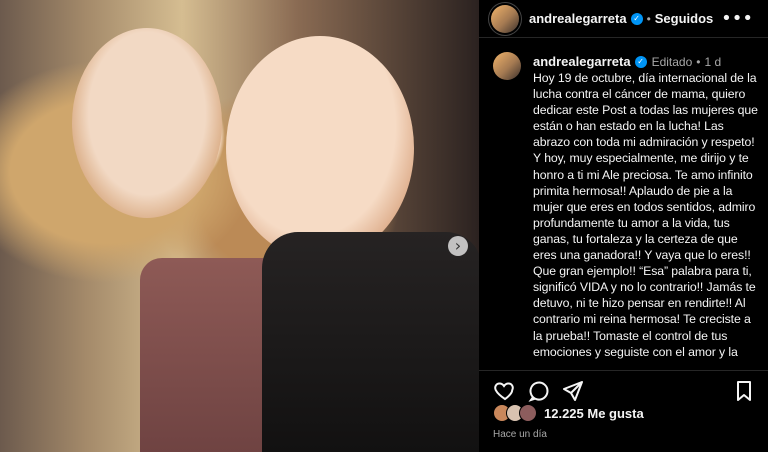 This screenshot has width=768, height=452. I want to click on avatar, so click(505, 18).